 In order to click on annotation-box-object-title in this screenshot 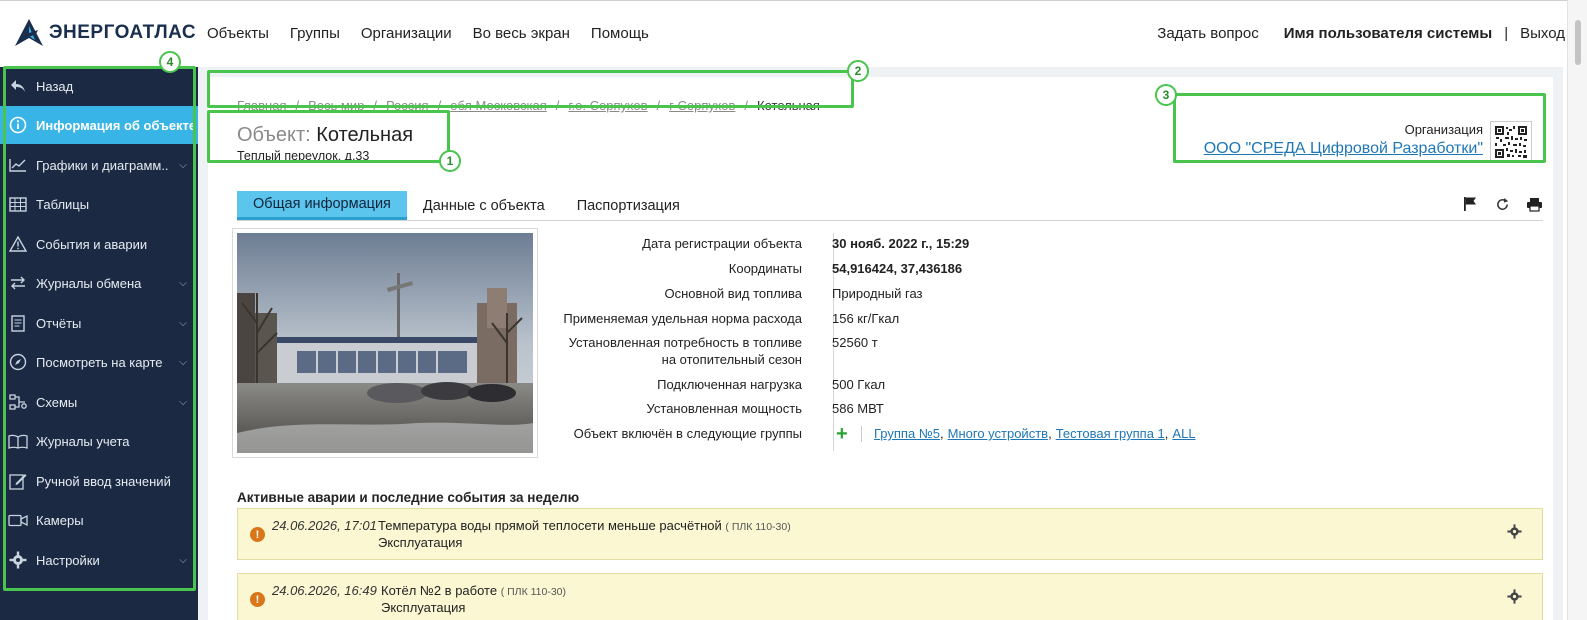, I will do `click(328, 136)`.